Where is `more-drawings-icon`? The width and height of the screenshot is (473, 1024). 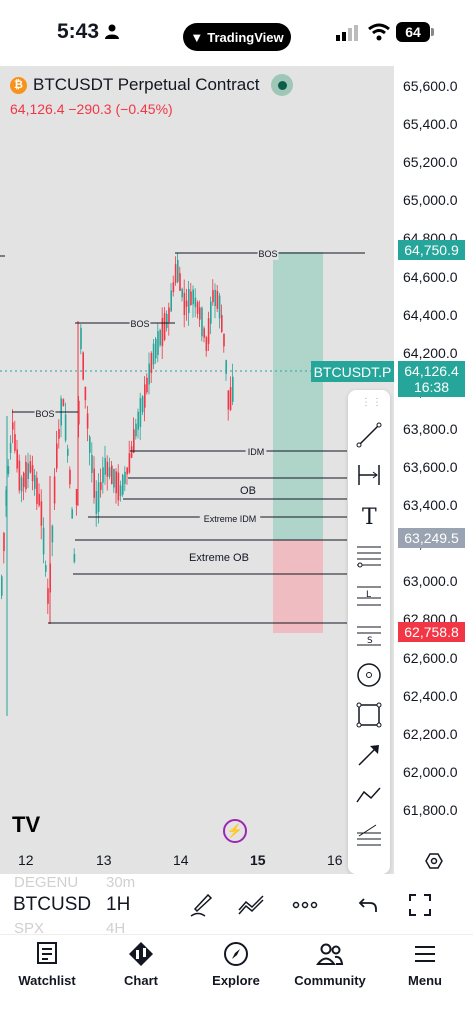
more-drawings-icon is located at coordinates (369, 835).